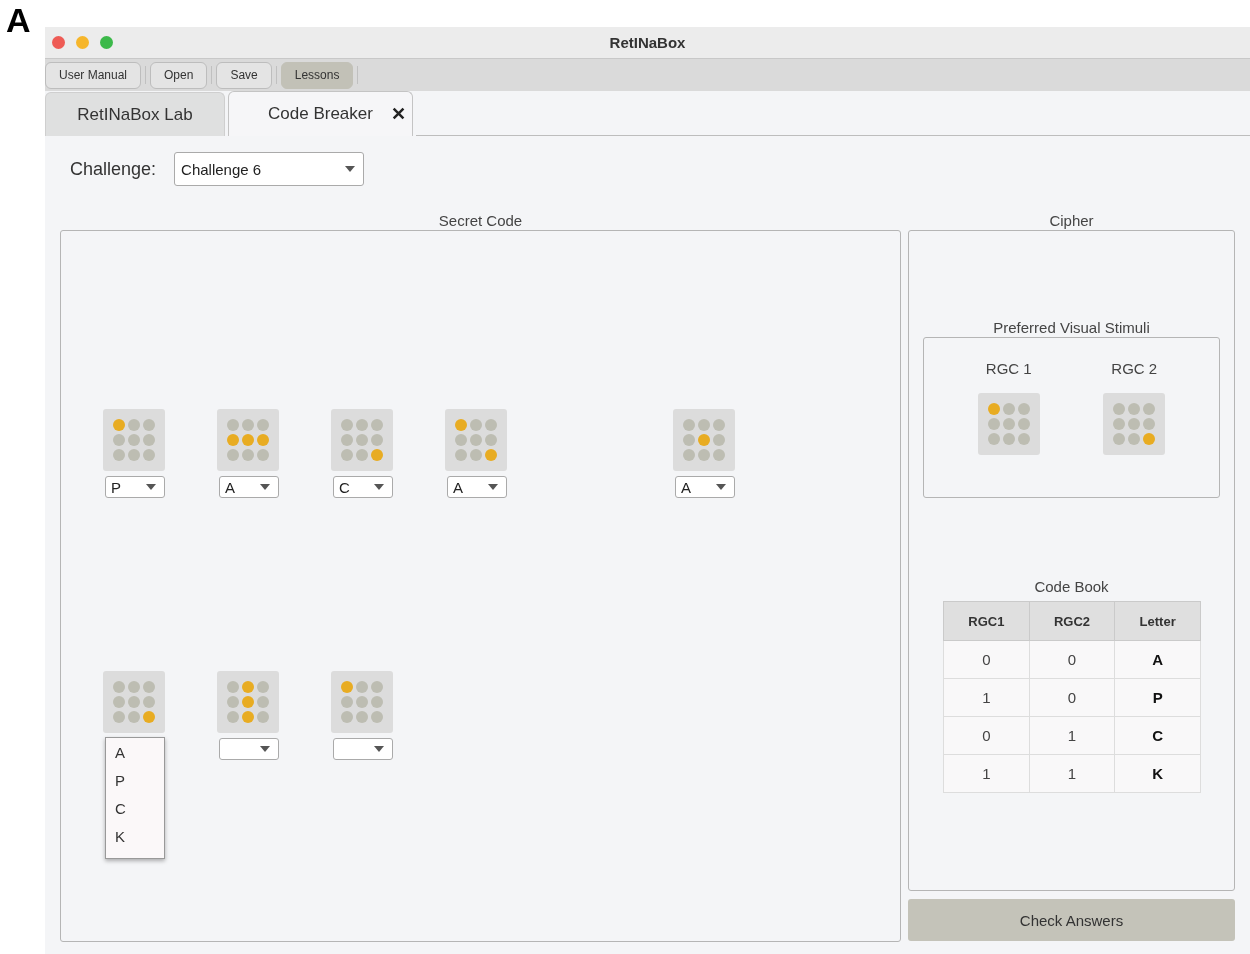  What do you see at coordinates (135, 487) in the screenshot?
I see `letter-dropdown: P` at bounding box center [135, 487].